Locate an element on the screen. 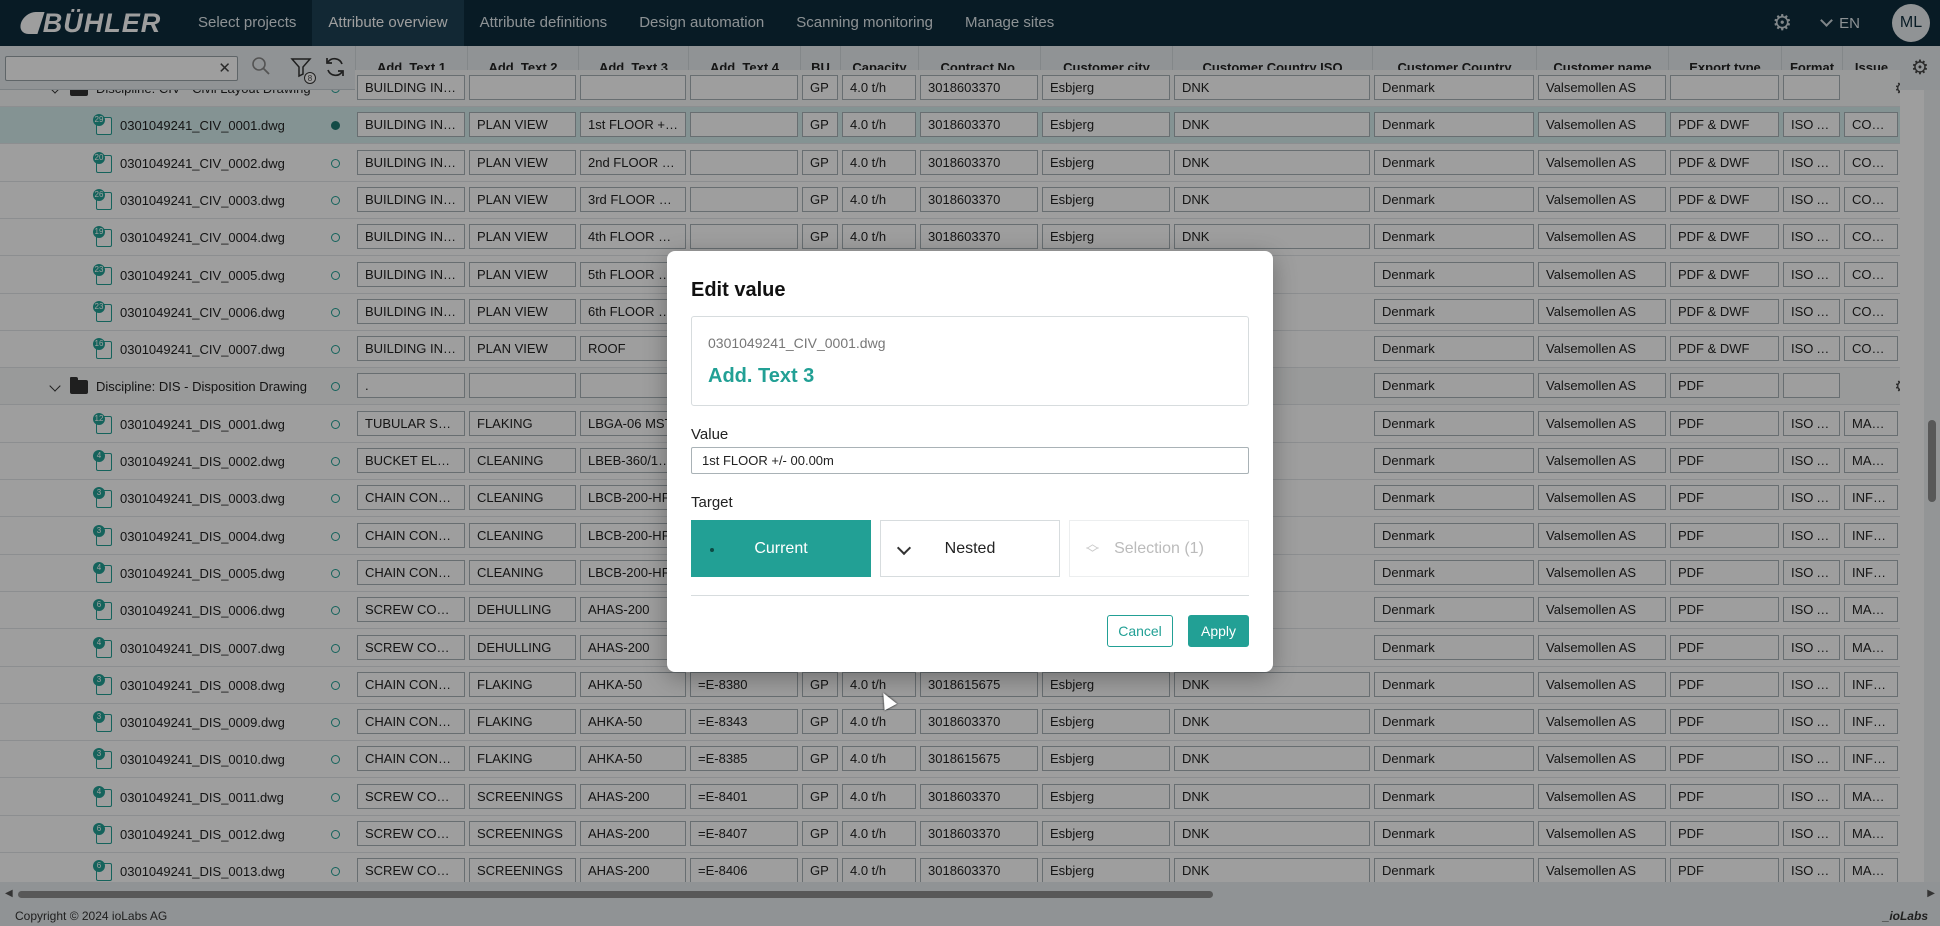  dialog-title: Edit value is located at coordinates (738, 290).